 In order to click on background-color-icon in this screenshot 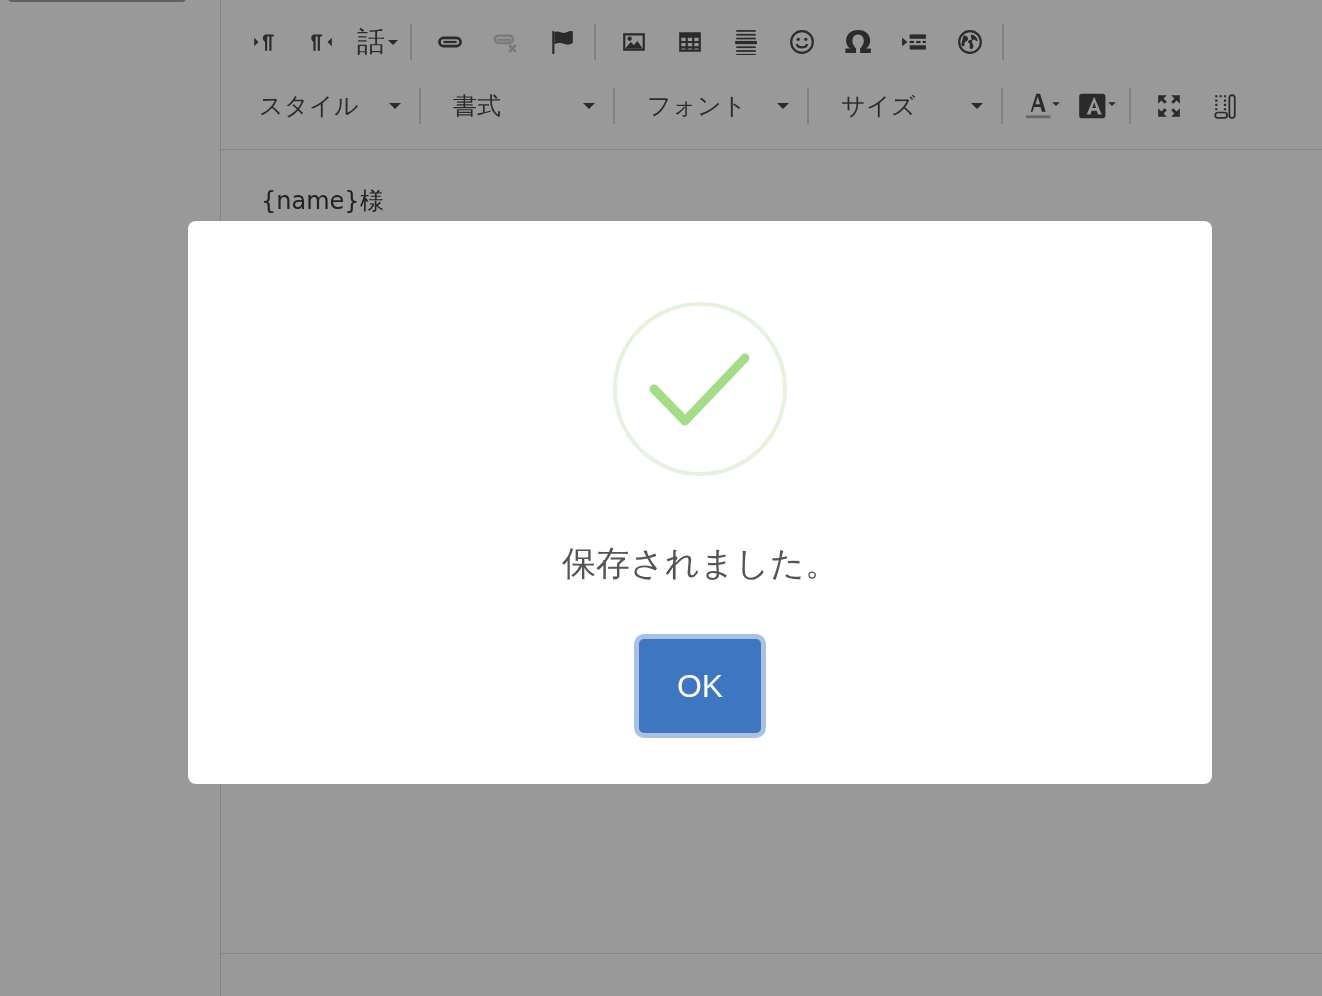, I will do `click(1097, 106)`.